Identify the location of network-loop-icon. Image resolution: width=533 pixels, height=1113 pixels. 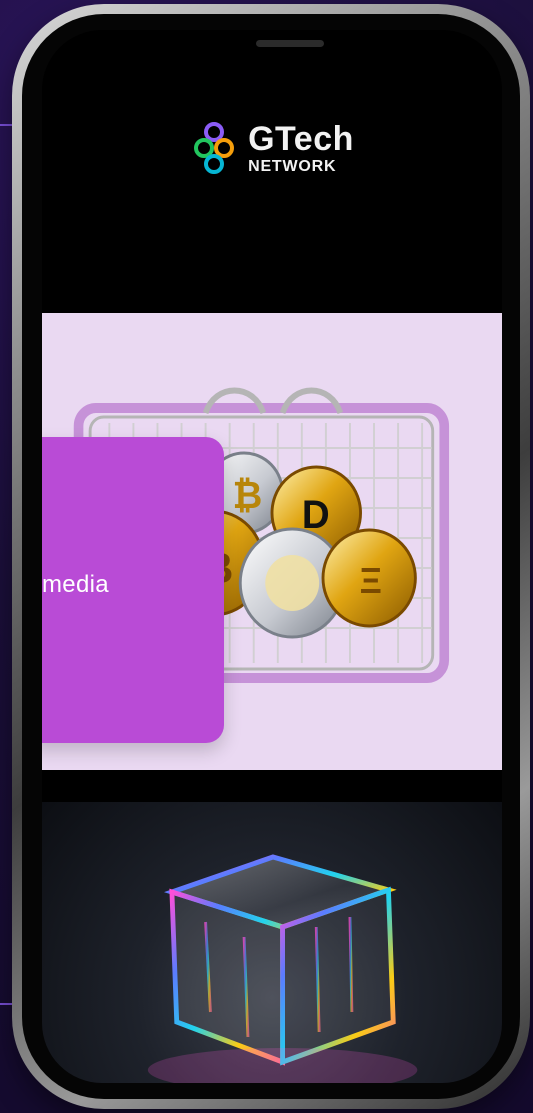
(214, 148).